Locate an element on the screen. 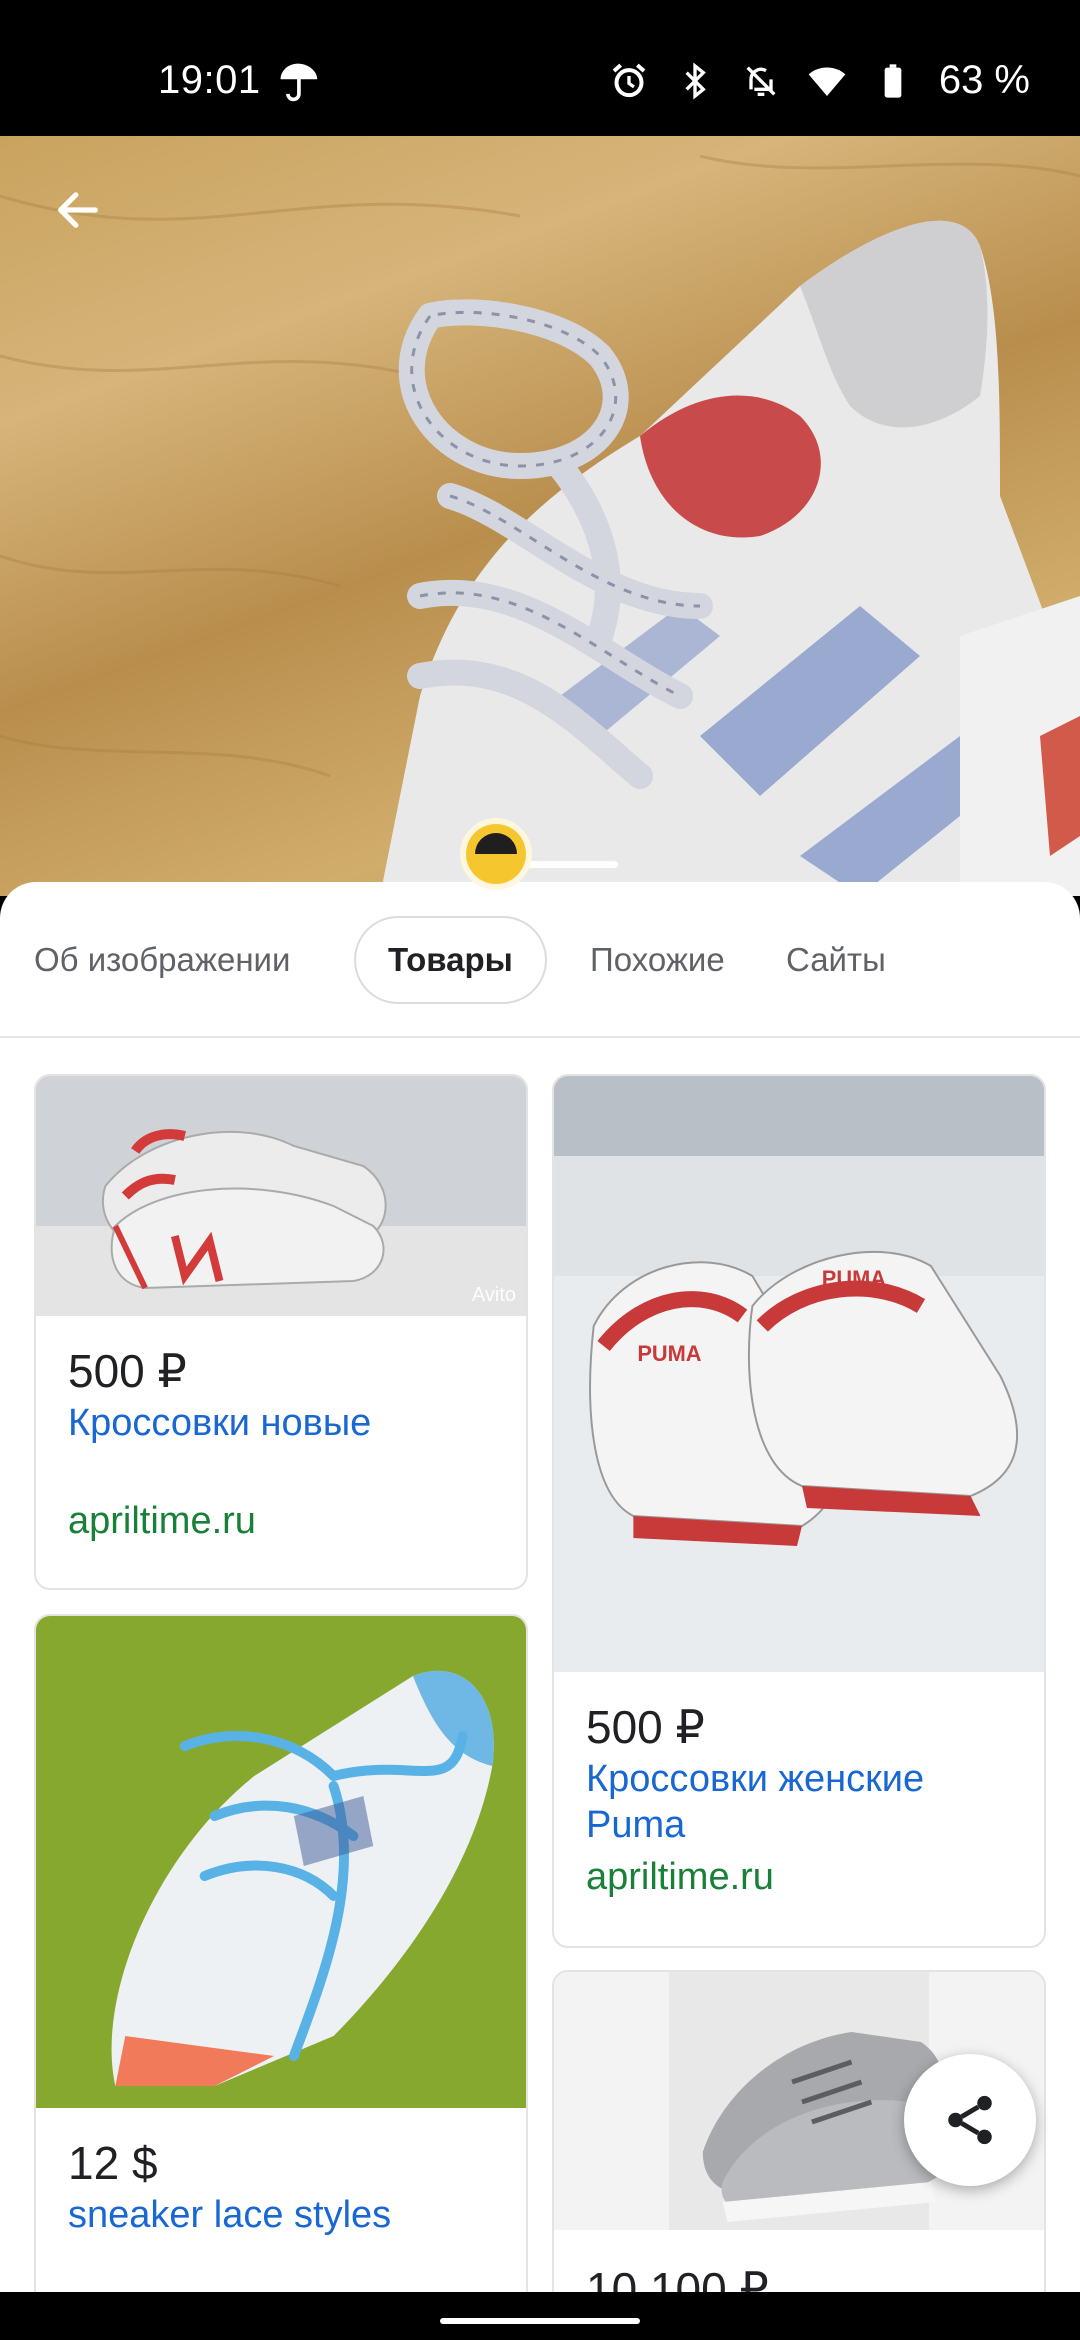 The height and width of the screenshot is (2340, 1080). share-icon is located at coordinates (970, 2120).